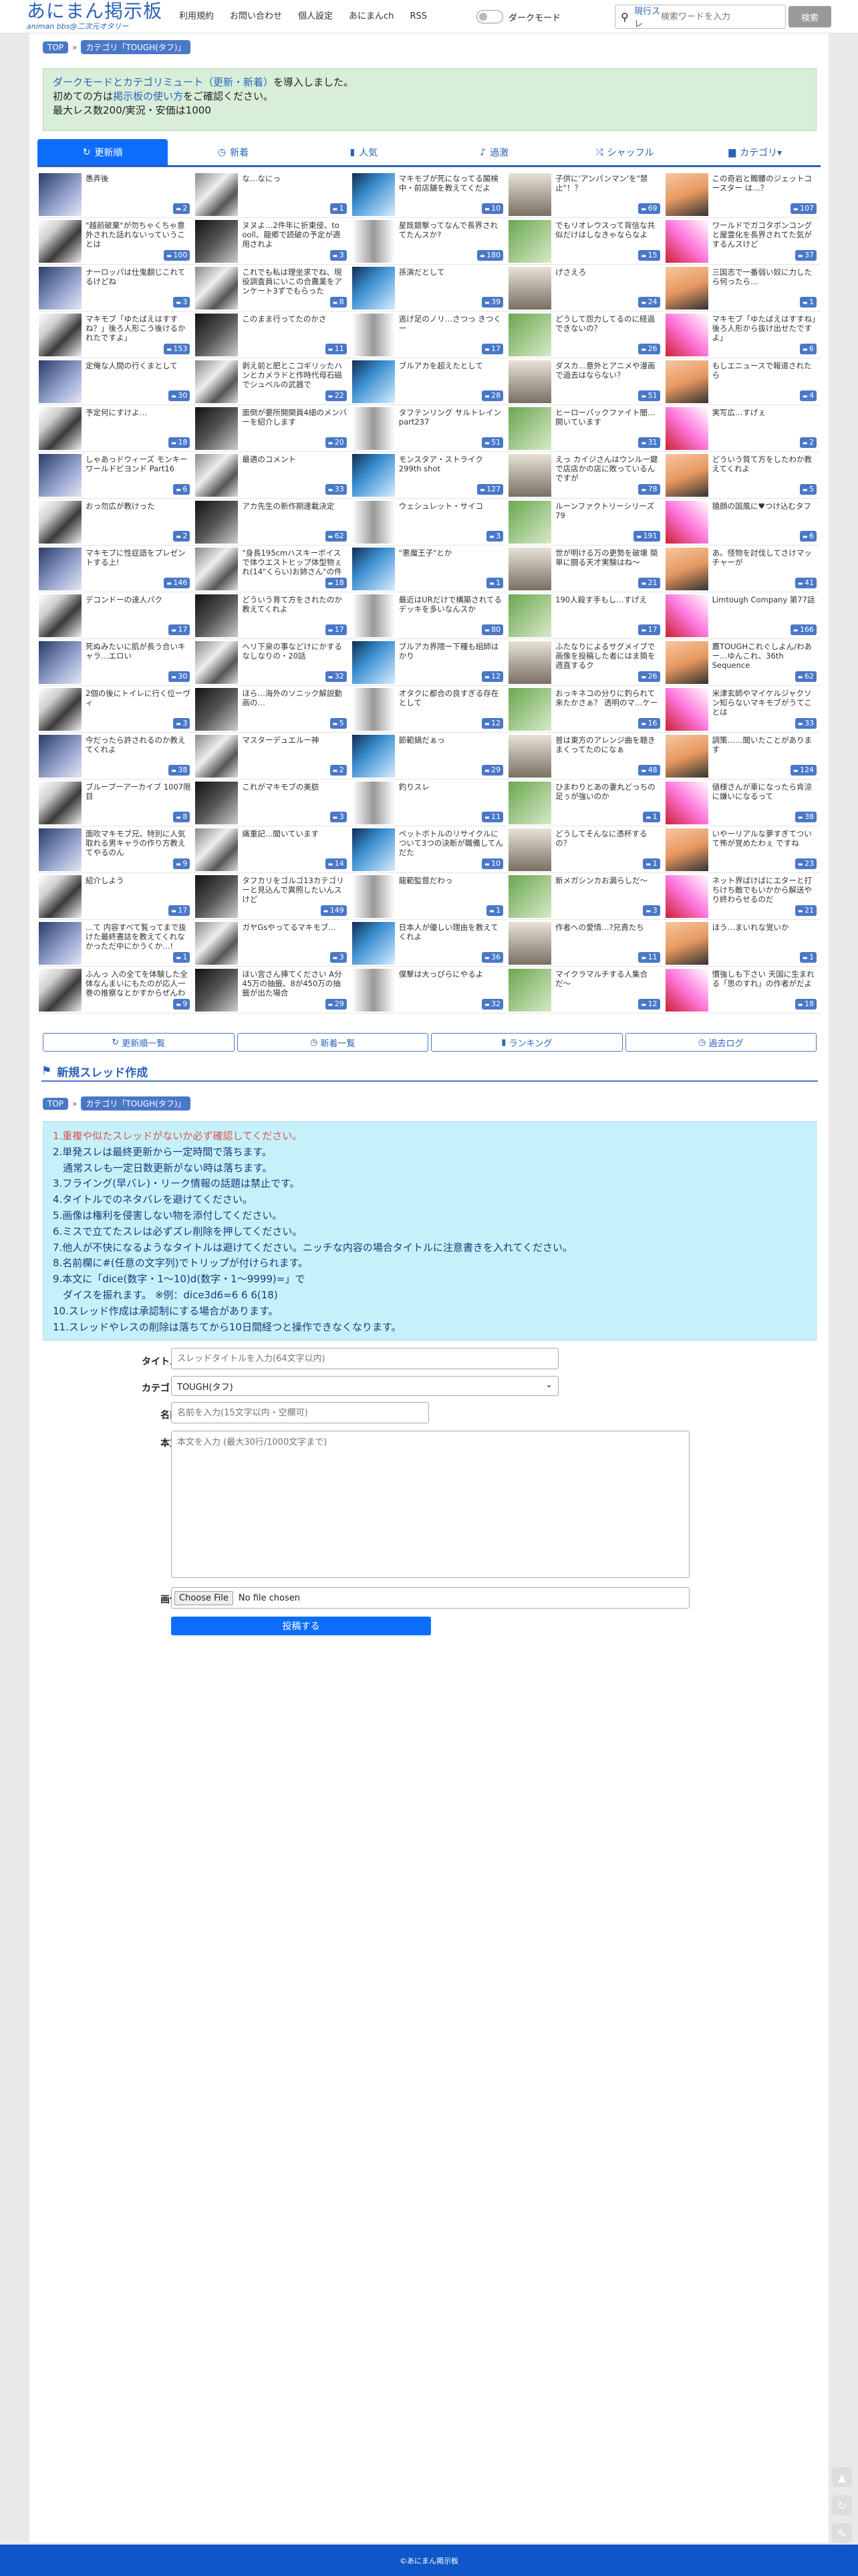 The height and width of the screenshot is (2576, 858). I want to click on thread-item: 作者への愛情…?兄貴たち 11, so click(585, 943).